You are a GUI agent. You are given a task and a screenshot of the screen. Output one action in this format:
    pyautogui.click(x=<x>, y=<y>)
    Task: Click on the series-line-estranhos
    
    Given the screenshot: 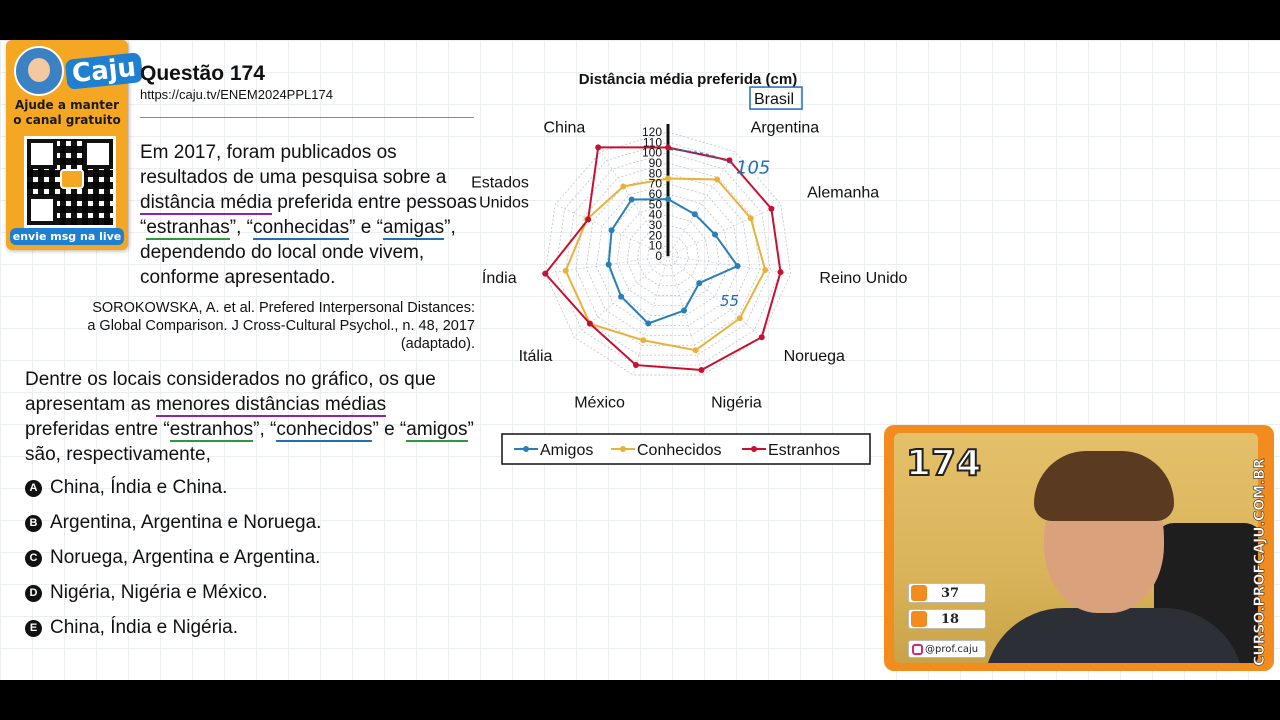 What is the action you would take?
    pyautogui.click(x=662, y=259)
    